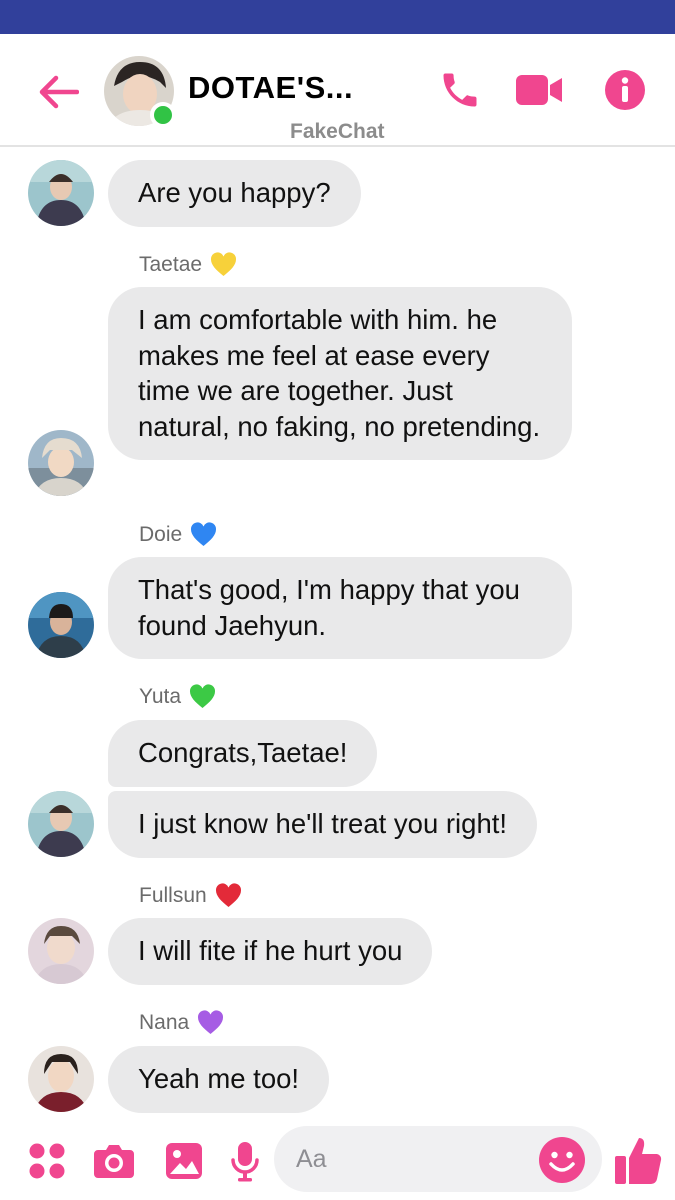 This screenshot has width=675, height=1200. Describe the element at coordinates (164, 1022) in the screenshot. I see `sender-name: Nana` at that location.